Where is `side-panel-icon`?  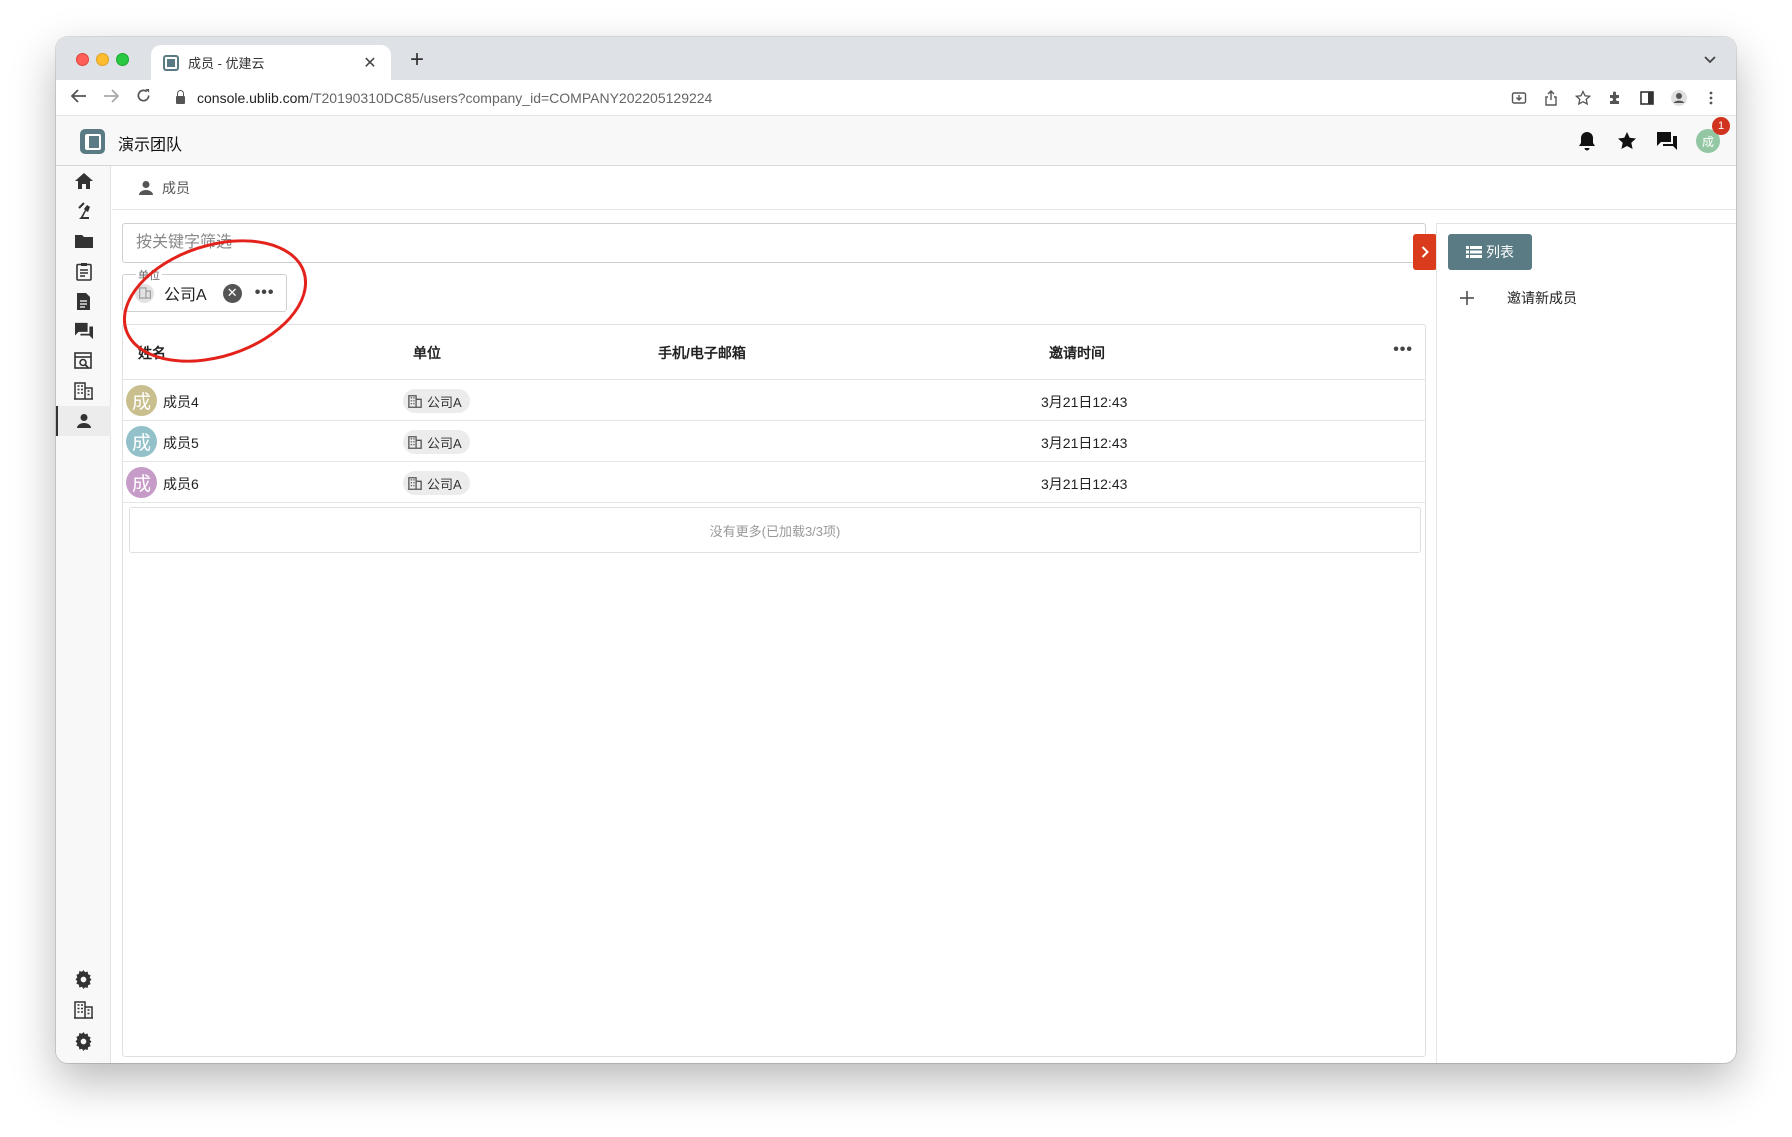 side-panel-icon is located at coordinates (1647, 98).